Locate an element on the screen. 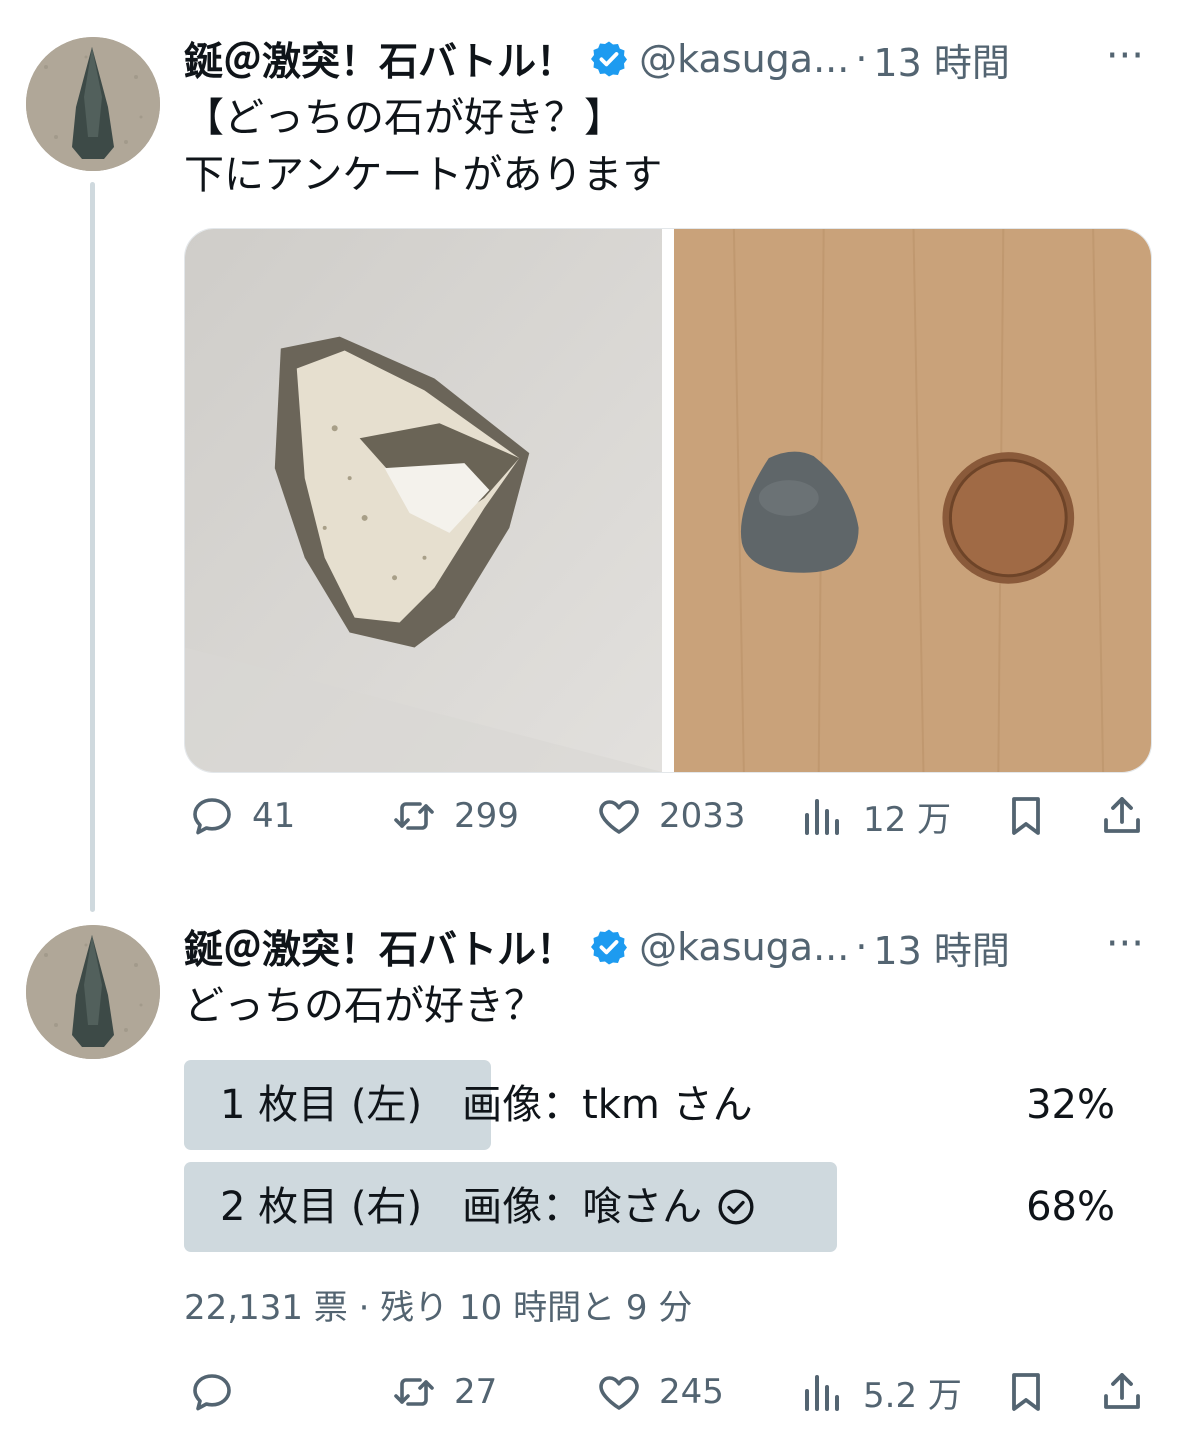 The image size is (1179, 1454). reply-count: 41 is located at coordinates (274, 816).